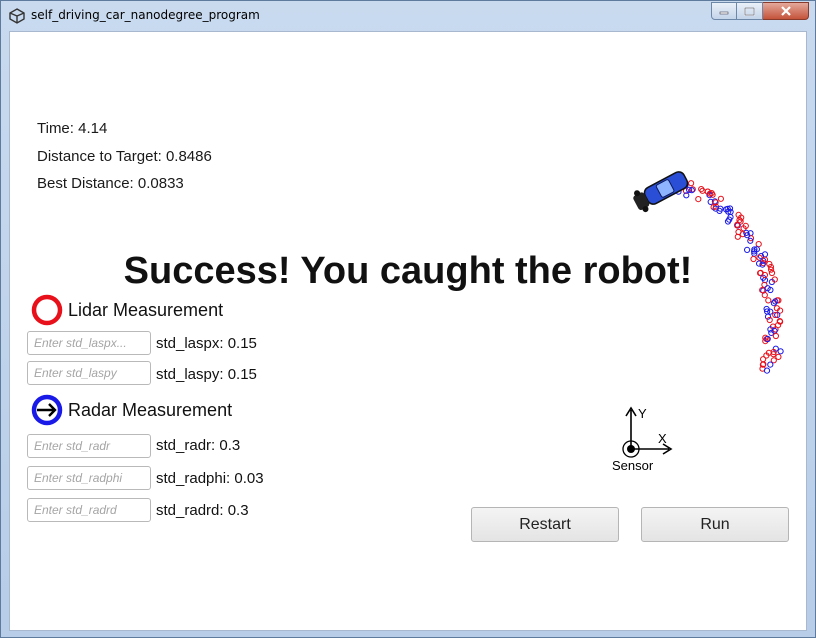 Image resolution: width=816 pixels, height=638 pixels. I want to click on std-laspx-value: std_laspx: 0.15, so click(206, 343).